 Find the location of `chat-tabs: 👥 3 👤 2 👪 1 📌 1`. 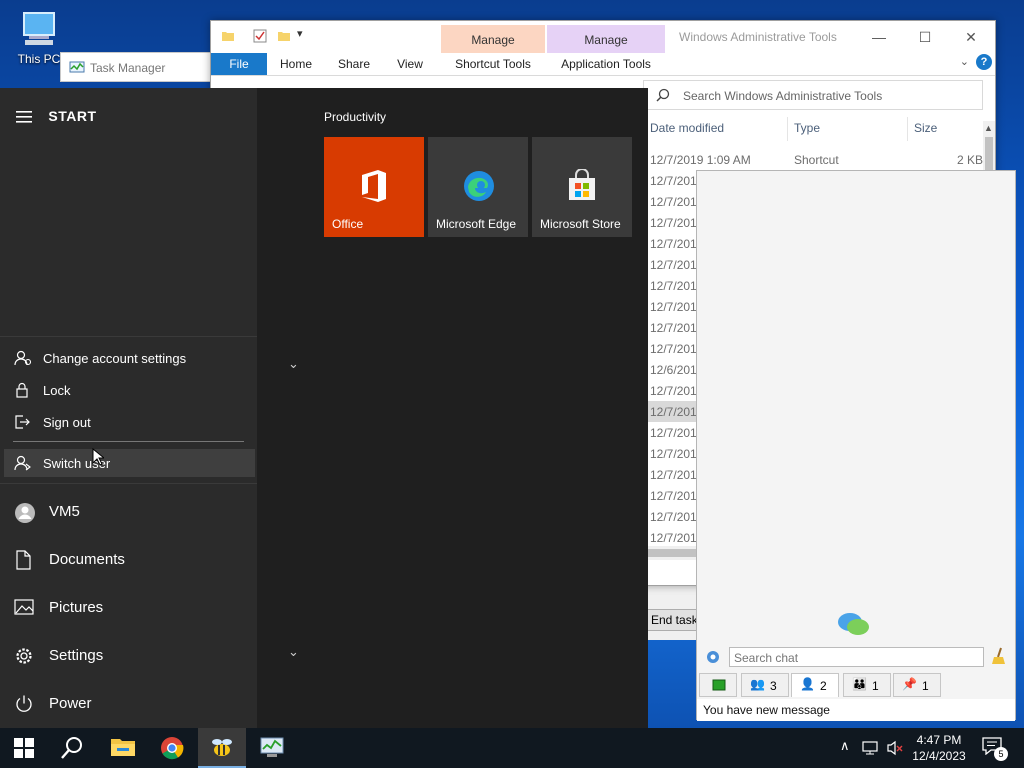

chat-tabs: 👥 3 👤 2 👪 1 📌 1 is located at coordinates (856, 685).